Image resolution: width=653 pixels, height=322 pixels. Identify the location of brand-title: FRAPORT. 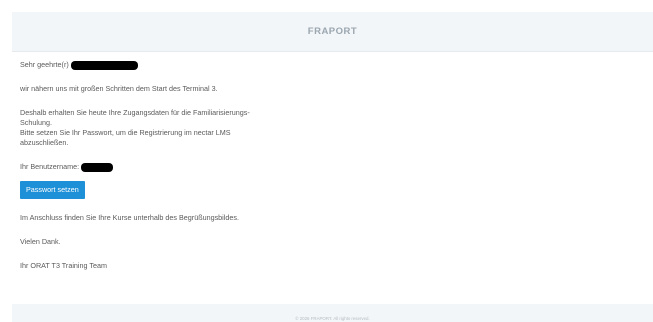
(332, 31).